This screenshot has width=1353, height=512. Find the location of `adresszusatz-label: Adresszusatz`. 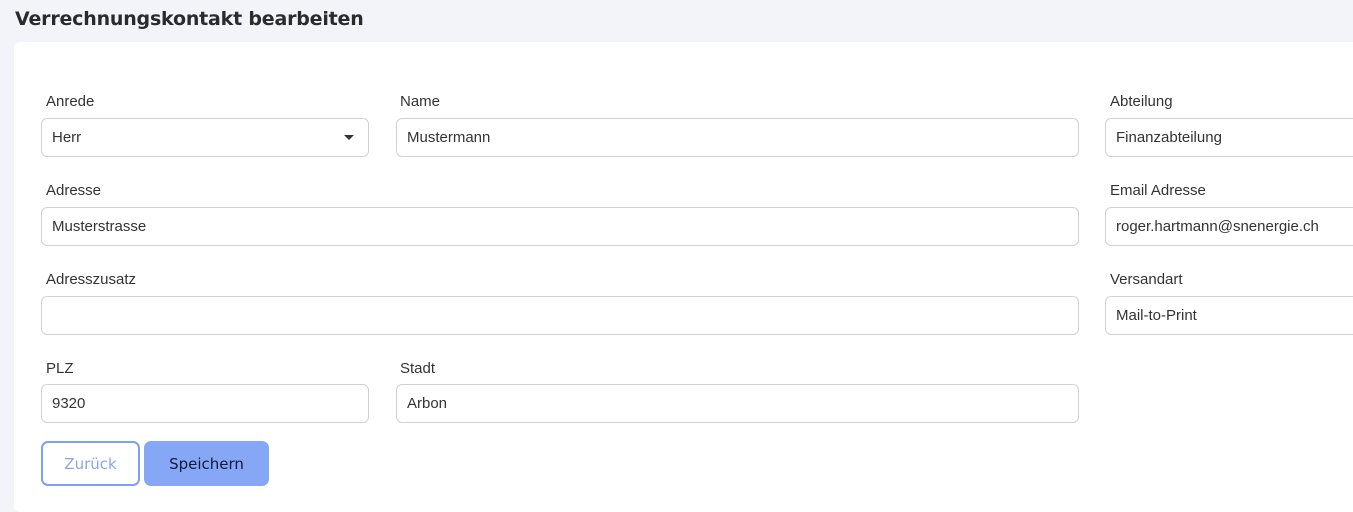

adresszusatz-label: Adresszusatz is located at coordinates (91, 279).